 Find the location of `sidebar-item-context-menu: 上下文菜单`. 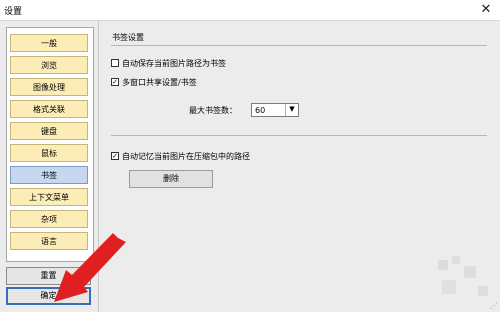

sidebar-item-context-menu: 上下文菜单 is located at coordinates (49, 197).